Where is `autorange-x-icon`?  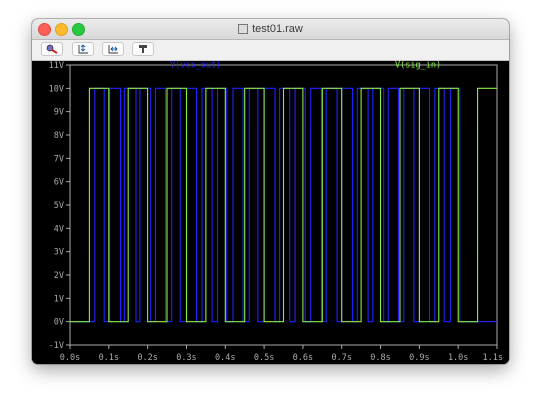
autorange-x-icon is located at coordinates (113, 49).